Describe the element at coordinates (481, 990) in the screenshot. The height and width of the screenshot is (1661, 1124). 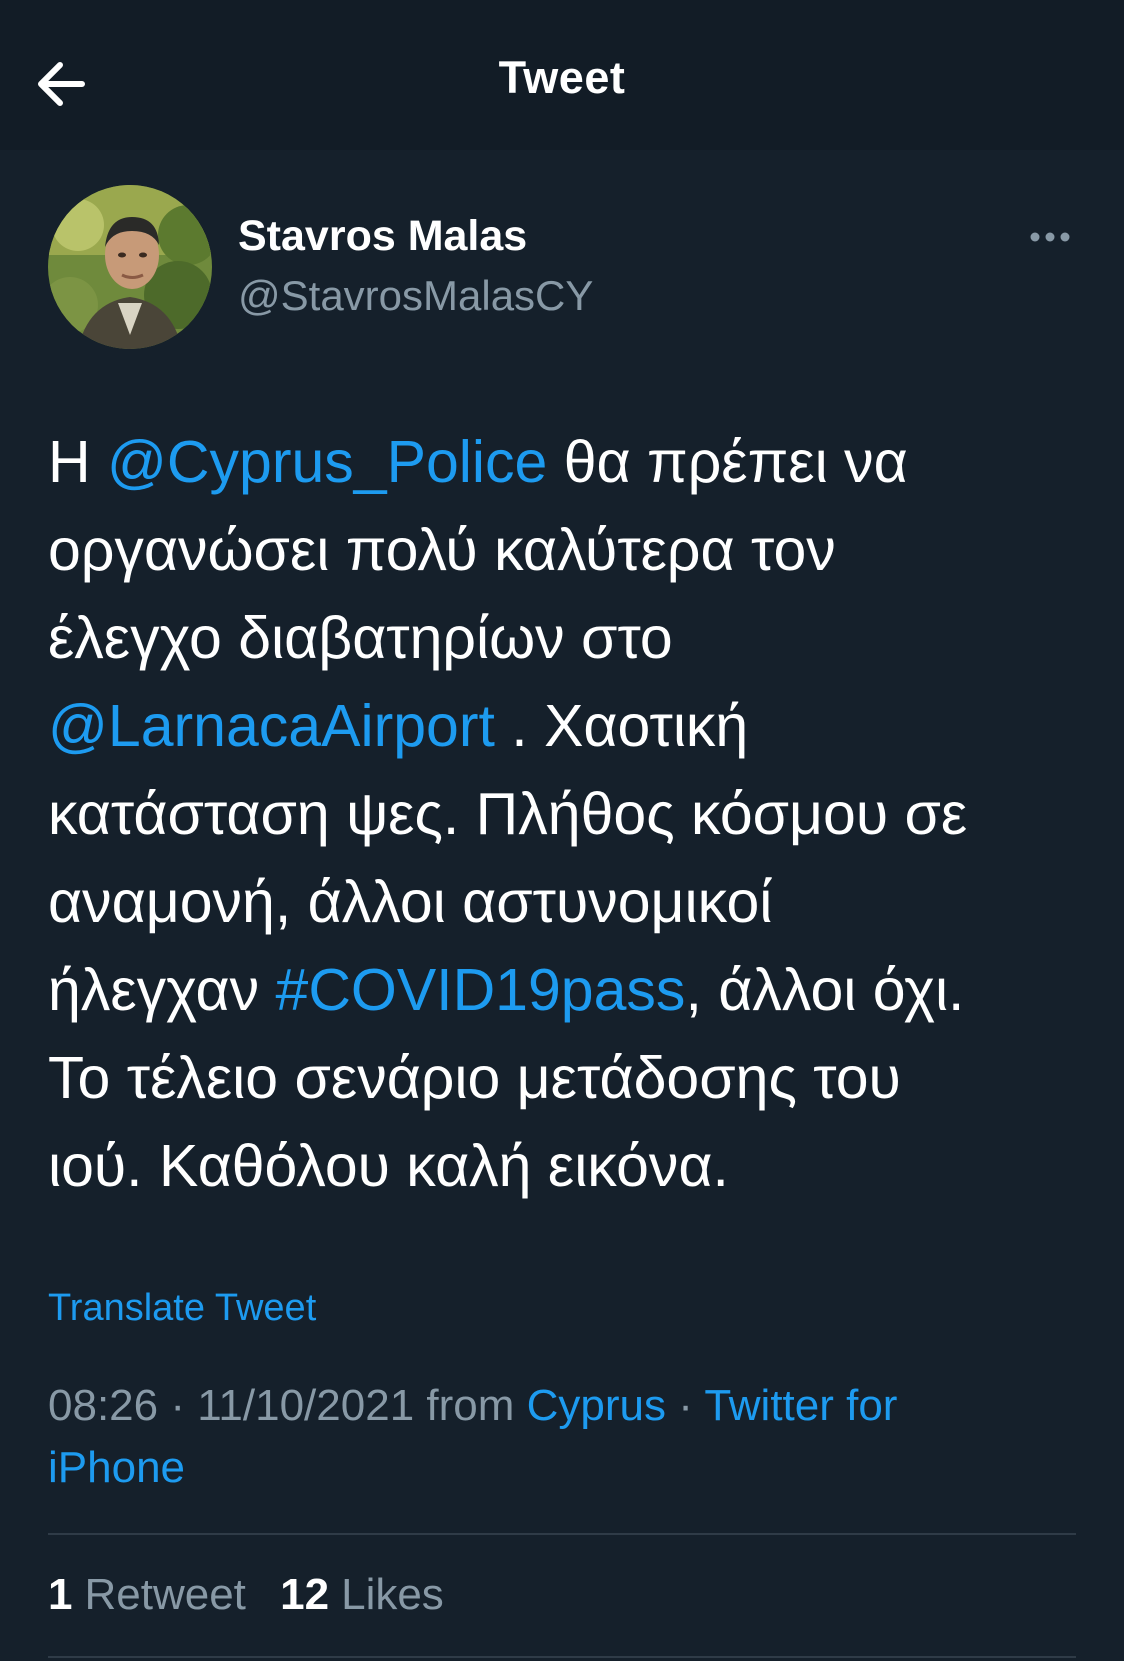
I see `hashtag-link: #COVID19pass` at that location.